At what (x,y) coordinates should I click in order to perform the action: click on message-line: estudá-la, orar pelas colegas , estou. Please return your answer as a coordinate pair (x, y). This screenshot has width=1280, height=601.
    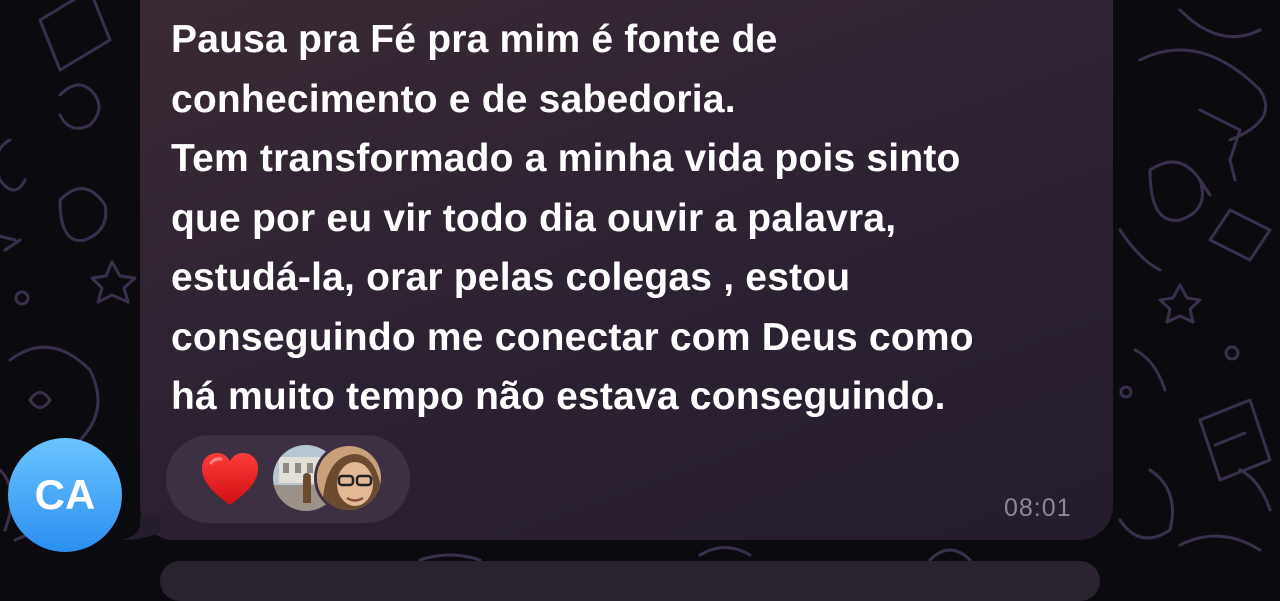
    Looking at the image, I should click on (511, 277).